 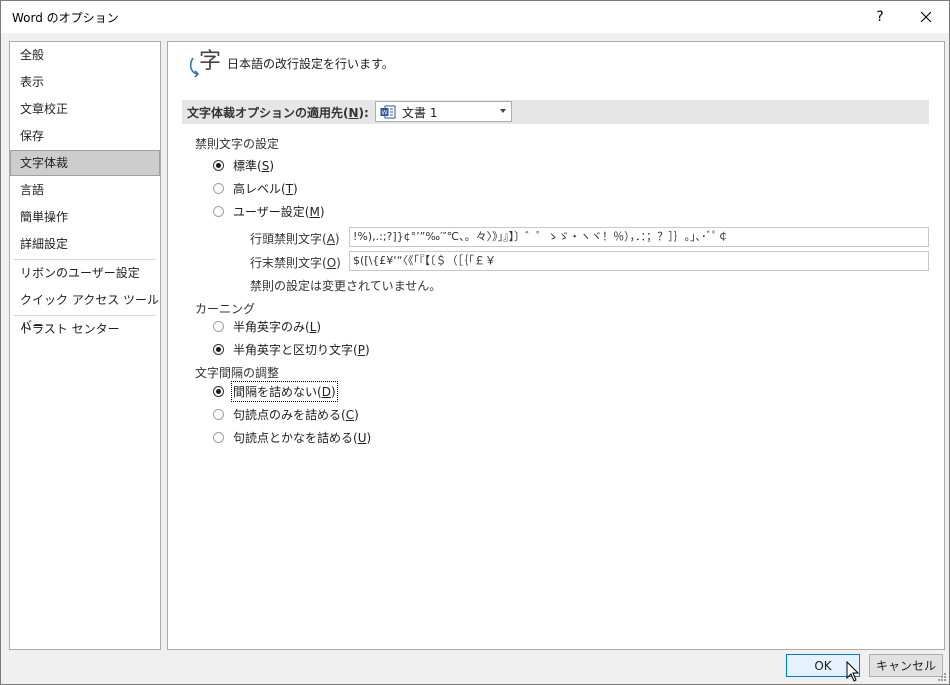 I want to click on sidebar-item-proofing: 文章校正, so click(x=85, y=109).